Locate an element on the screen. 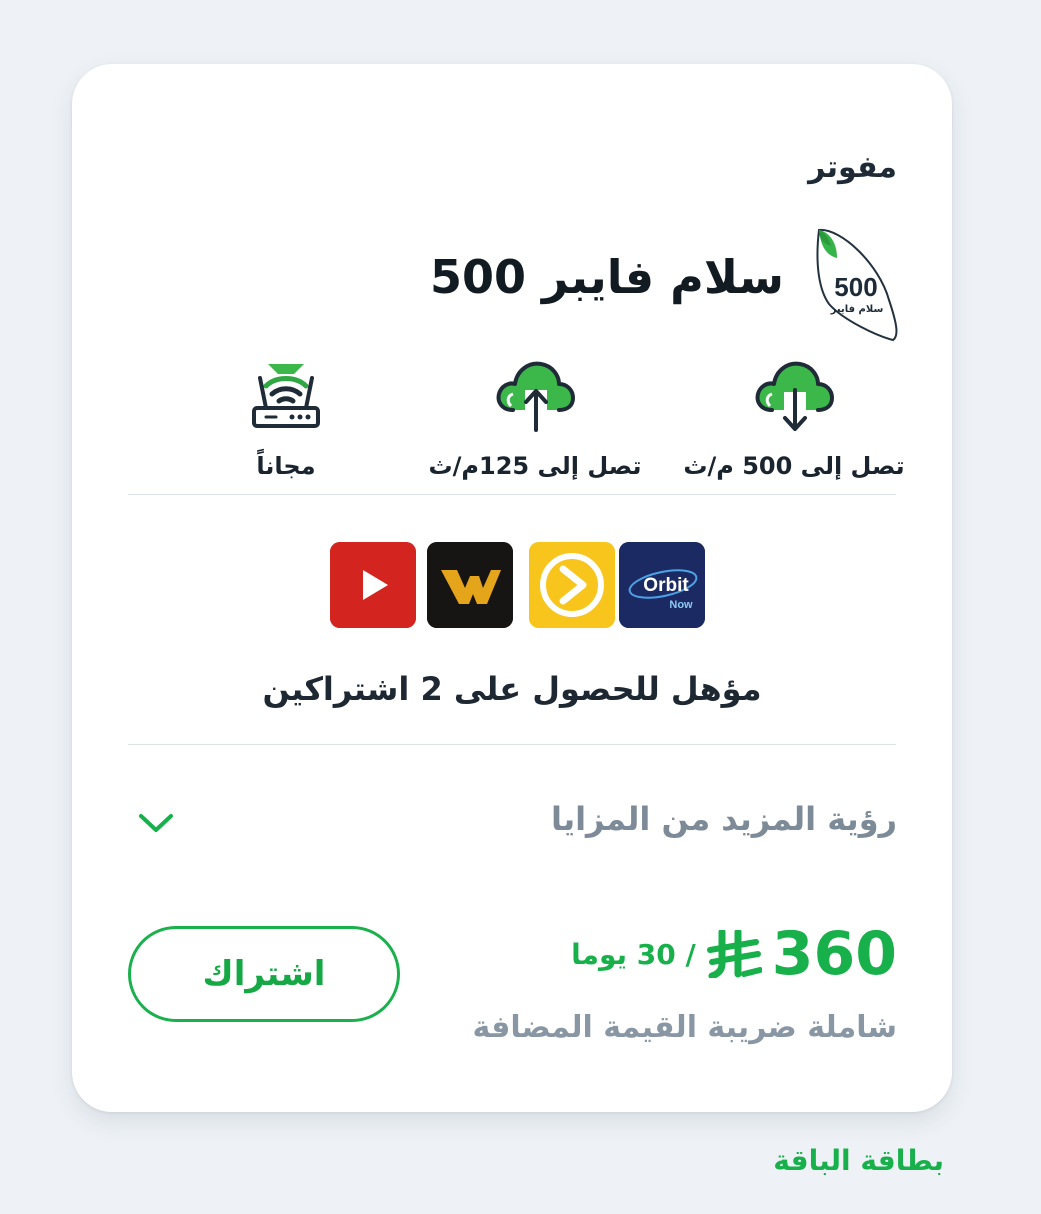  app-logos-row: Orbit Now is located at coordinates (518, 586).